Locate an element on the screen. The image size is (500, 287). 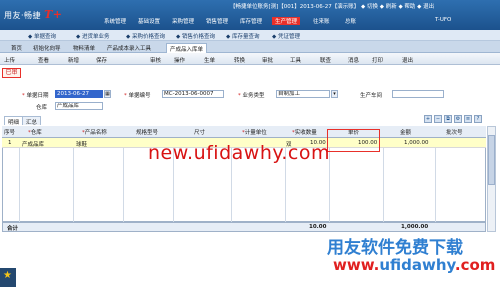
tab-bom: 物料清单 is located at coordinates (84, 48).